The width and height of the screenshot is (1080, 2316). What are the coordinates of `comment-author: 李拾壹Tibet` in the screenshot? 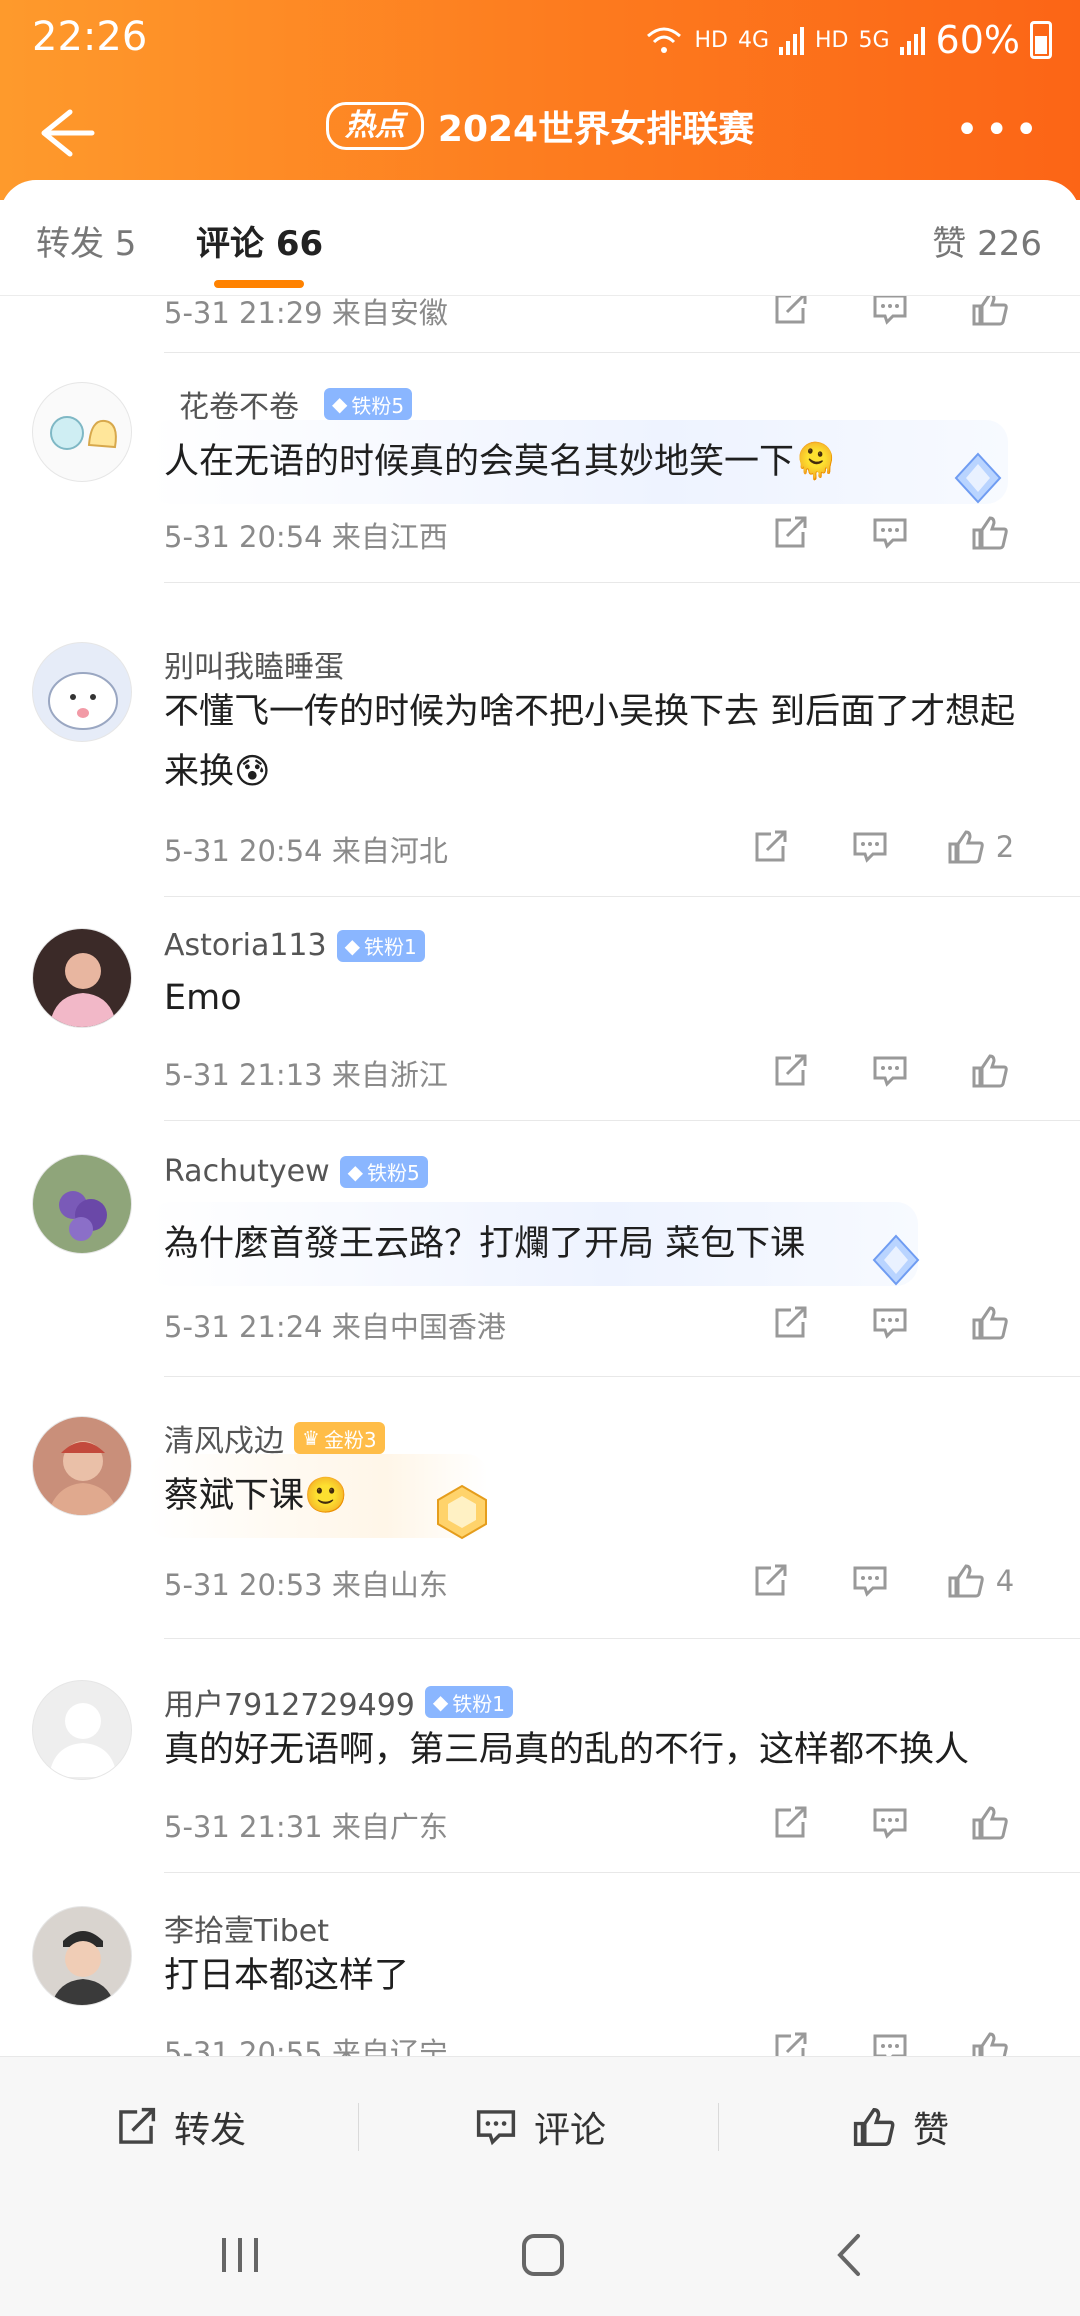 It's located at (246, 1928).